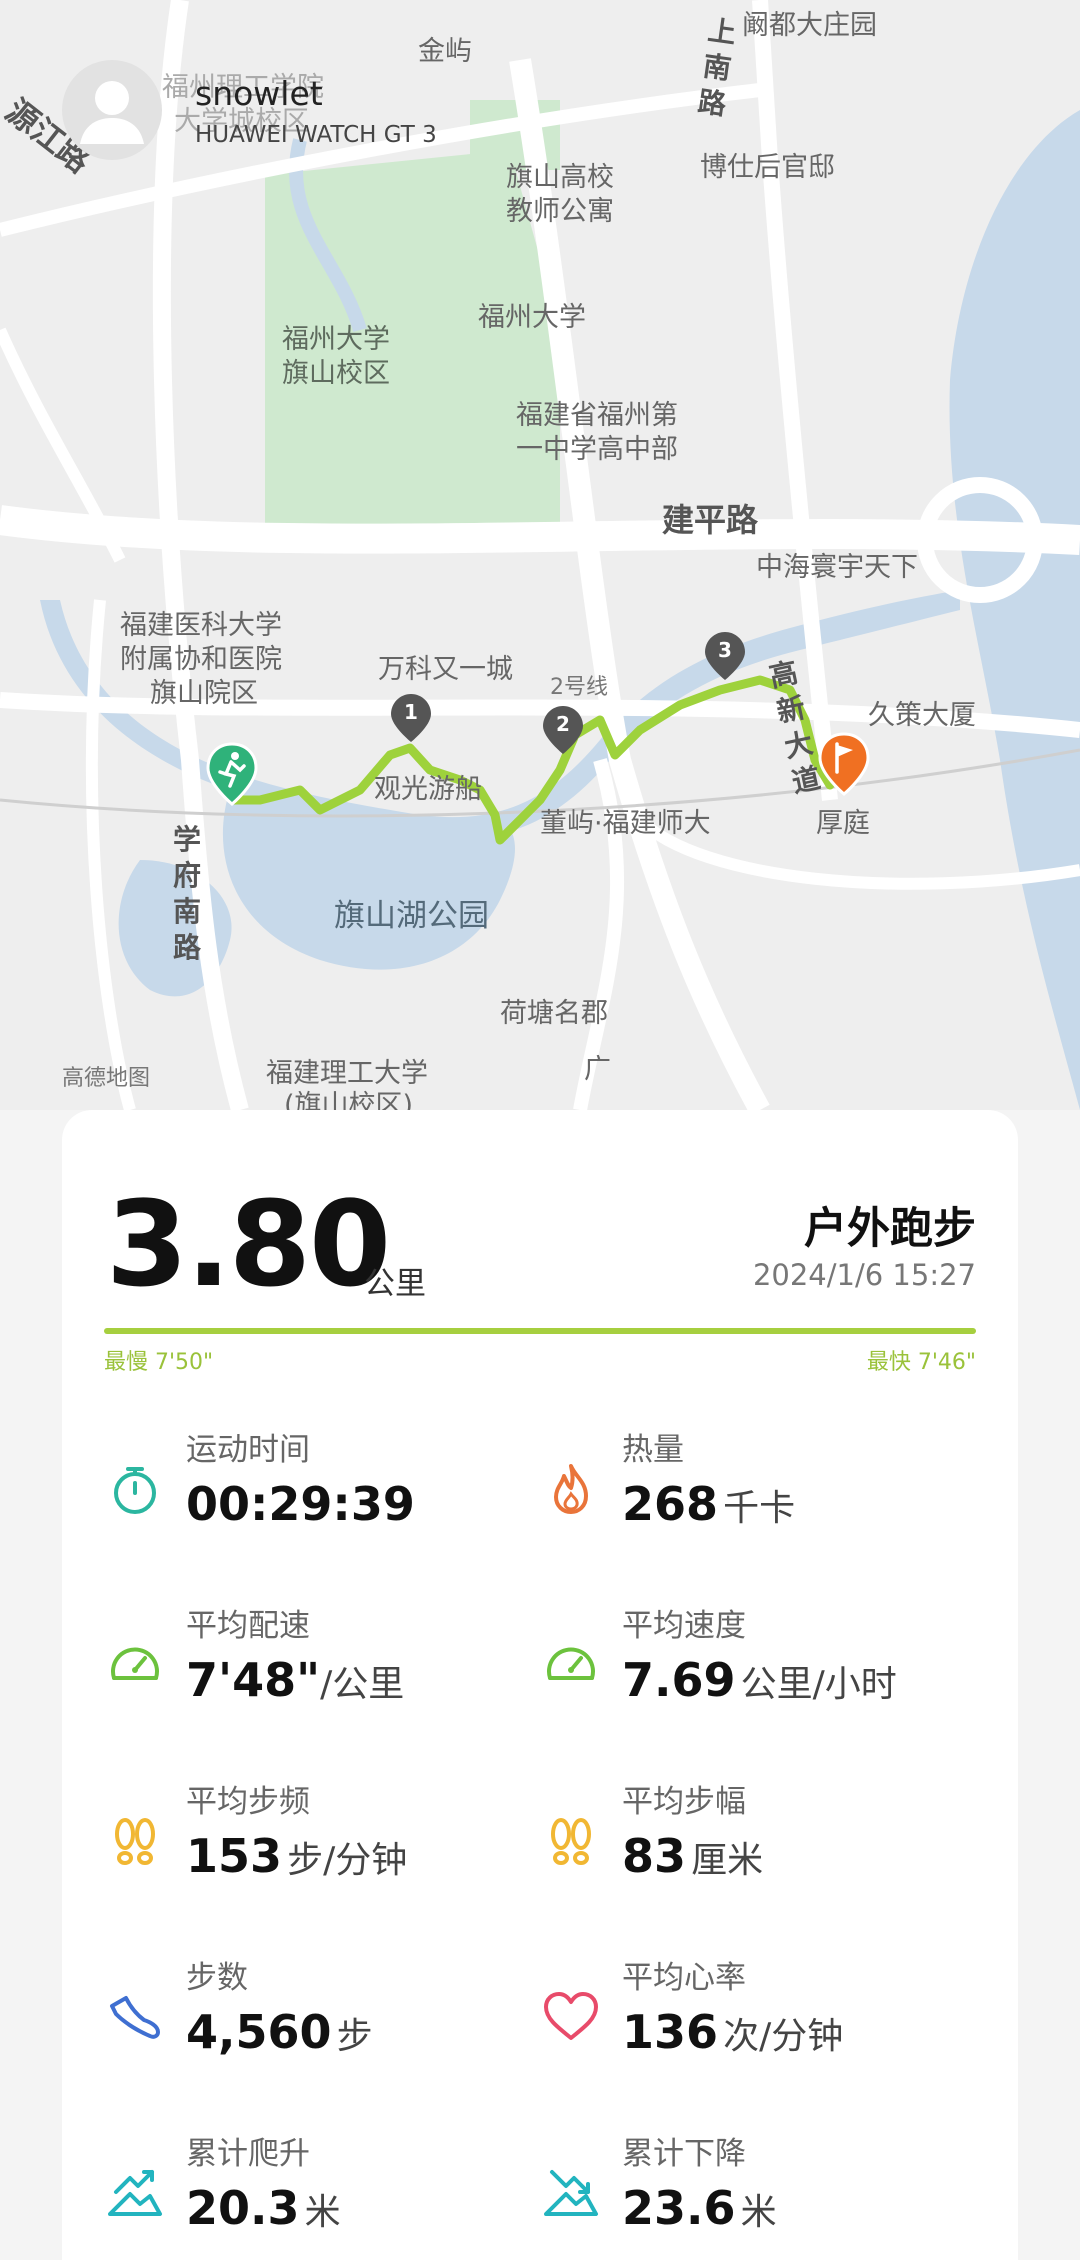  I want to click on km-marker: 2, so click(563, 730).